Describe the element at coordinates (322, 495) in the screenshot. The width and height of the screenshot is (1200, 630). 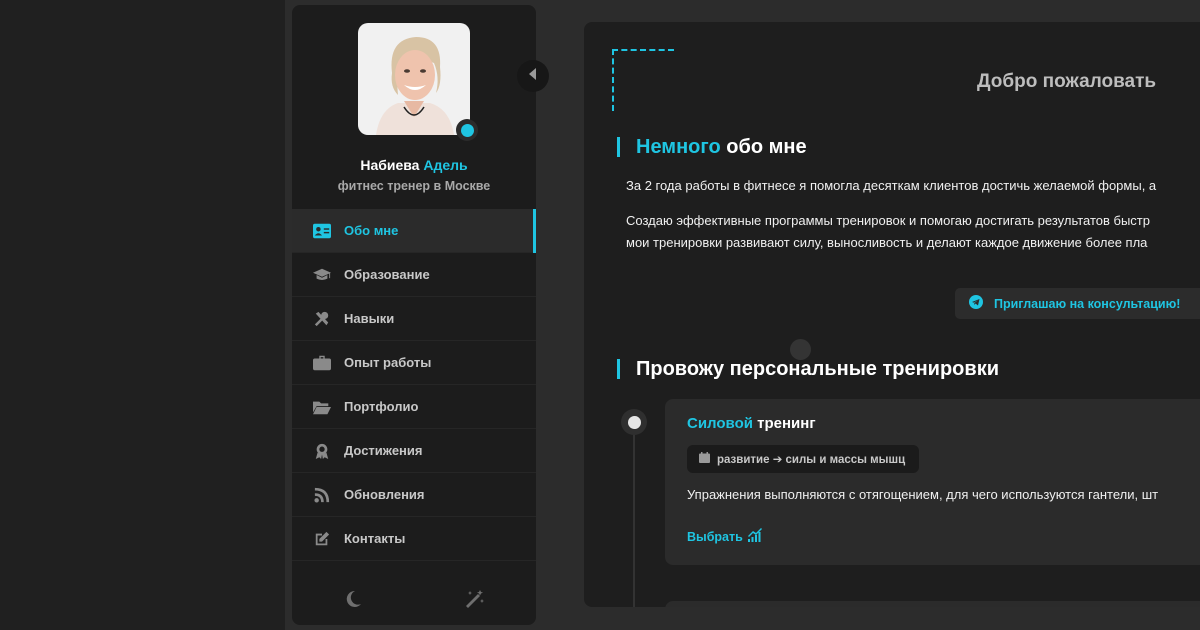
I see `rss-icon` at that location.